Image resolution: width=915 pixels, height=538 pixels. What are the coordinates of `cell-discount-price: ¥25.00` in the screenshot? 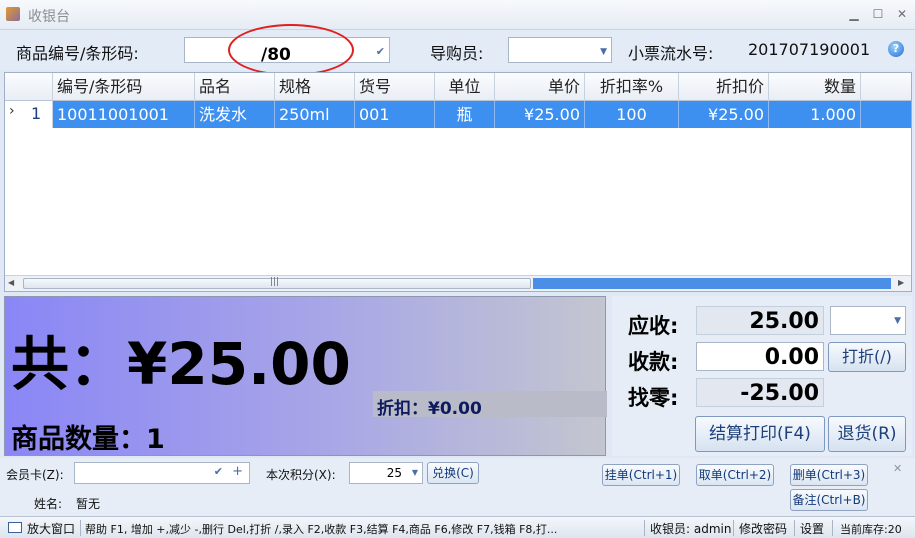 It's located at (724, 114).